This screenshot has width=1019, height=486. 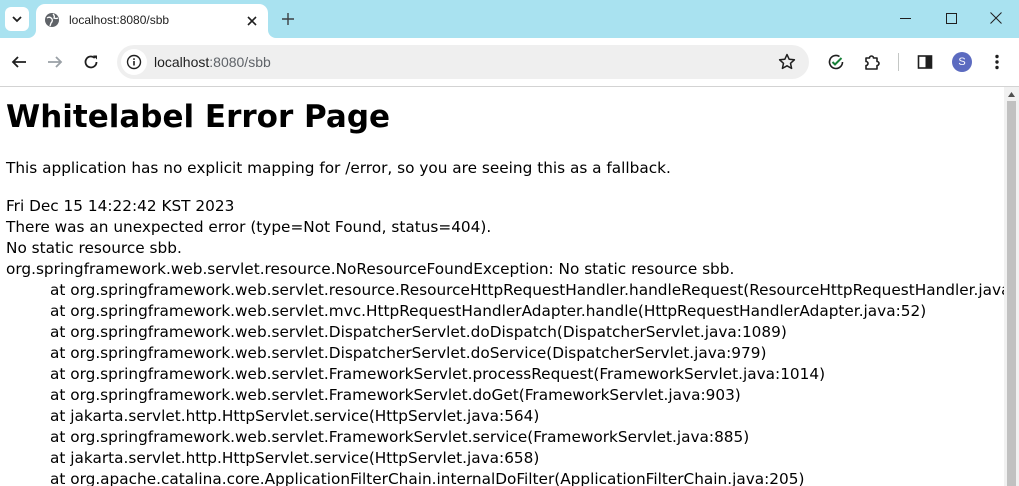 What do you see at coordinates (240, 62) in the screenshot?
I see `url-path: :8080/sbb` at bounding box center [240, 62].